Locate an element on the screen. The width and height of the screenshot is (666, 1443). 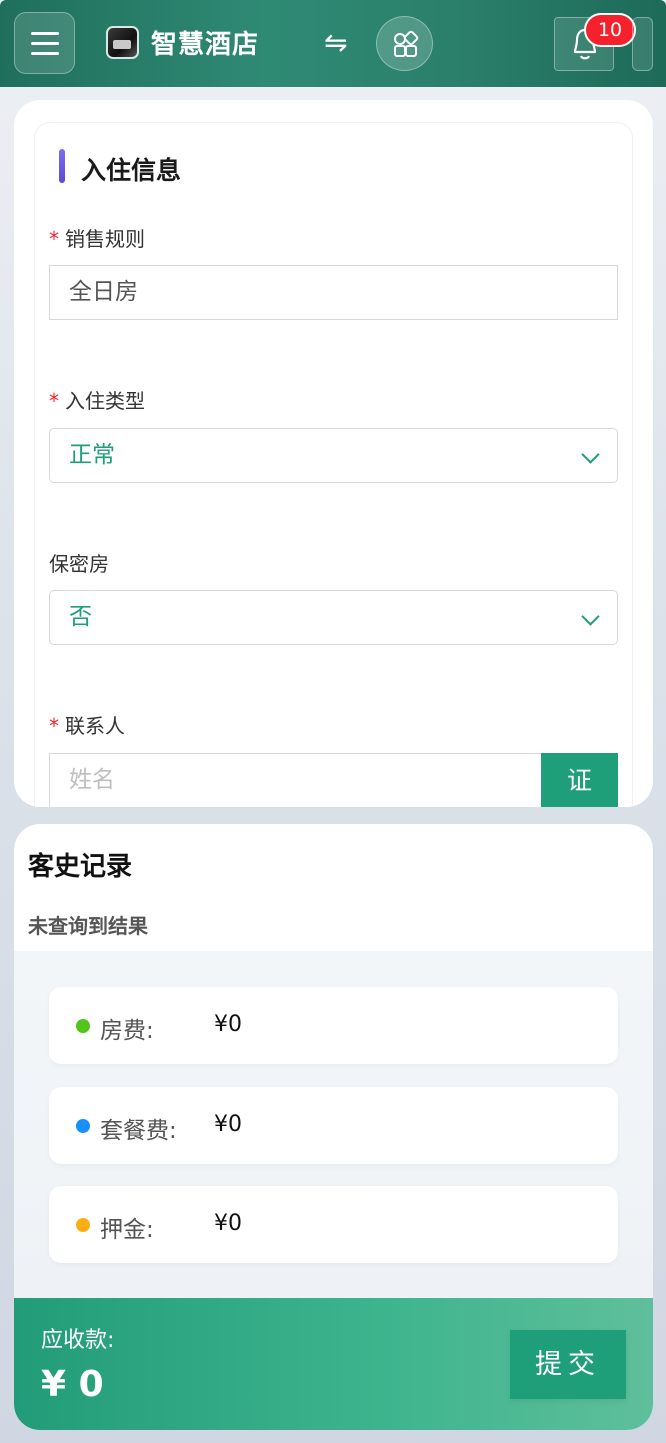
confidential-select: 否 is located at coordinates (333, 617).